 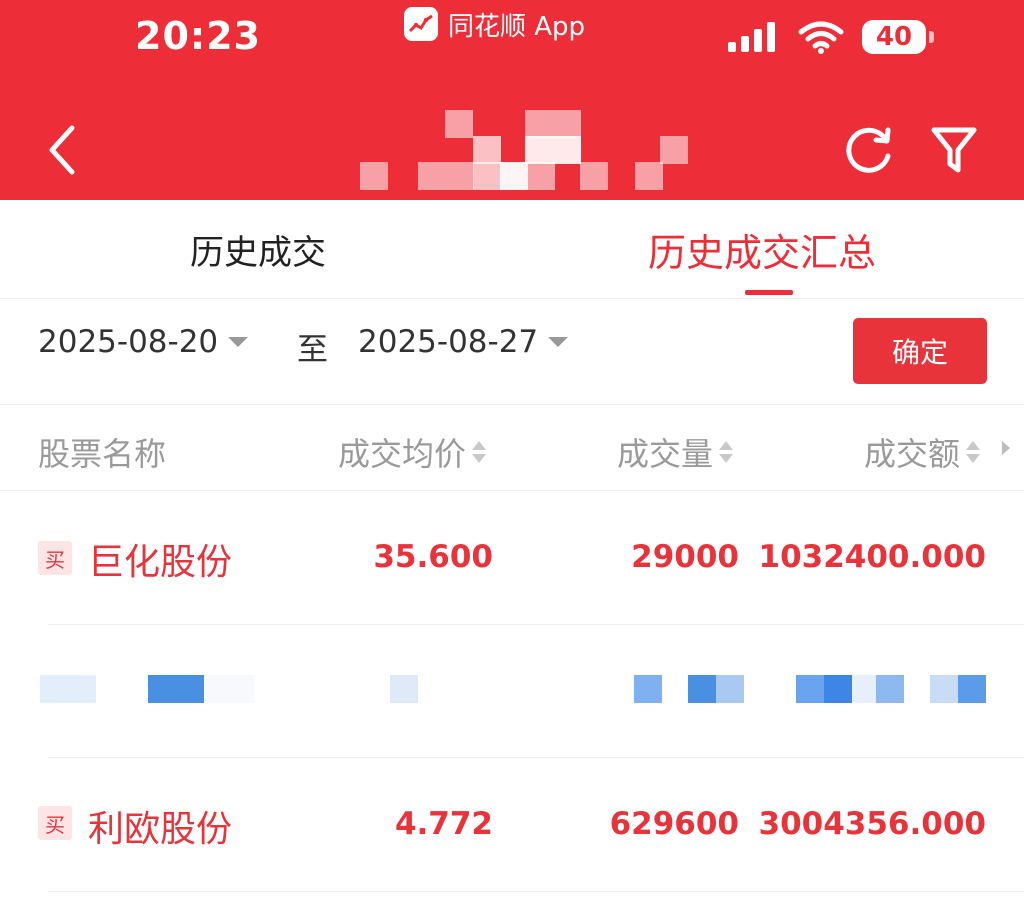 I want to click on column-header-label: 股票名称, so click(x=102, y=454).